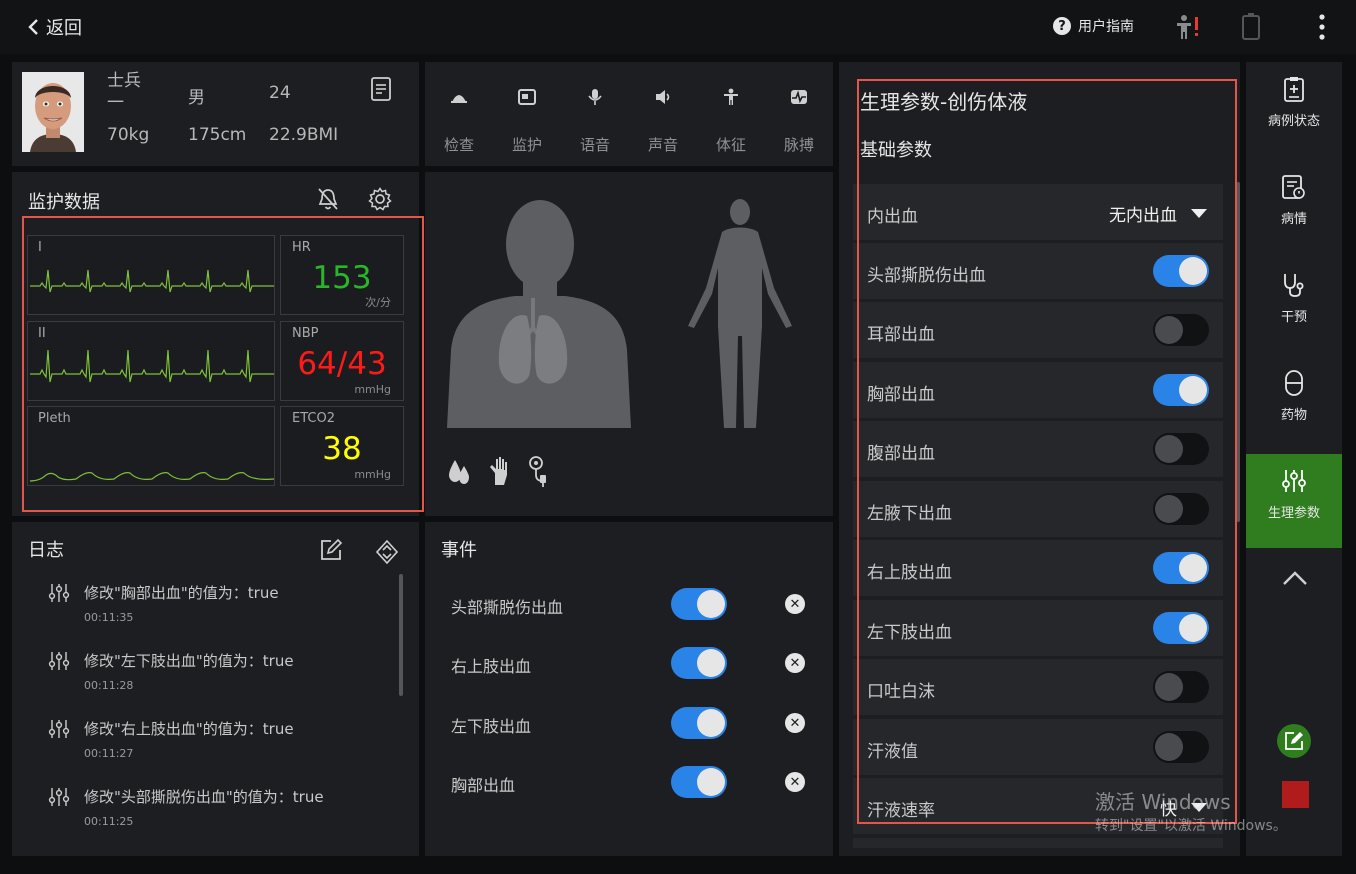 The width and height of the screenshot is (1356, 874). I want to click on more-vertical-icon, so click(1322, 27).